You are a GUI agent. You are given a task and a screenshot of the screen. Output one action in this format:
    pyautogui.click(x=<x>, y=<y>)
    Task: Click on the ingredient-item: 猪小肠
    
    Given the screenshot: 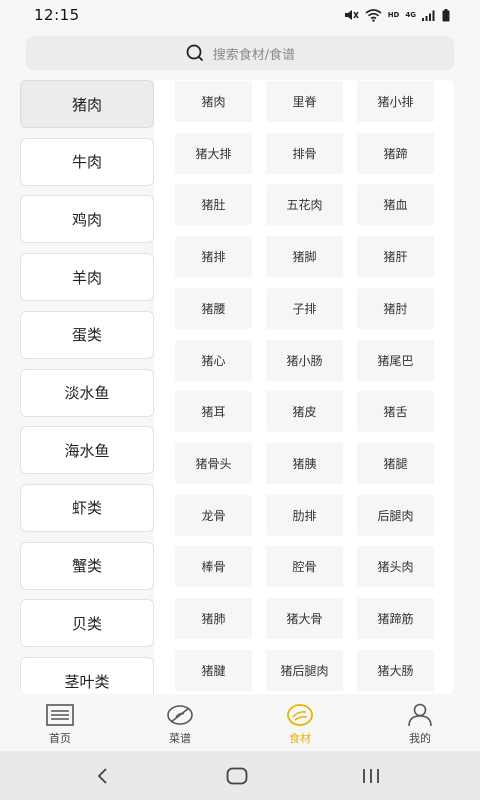 What is the action you would take?
    pyautogui.click(x=304, y=360)
    